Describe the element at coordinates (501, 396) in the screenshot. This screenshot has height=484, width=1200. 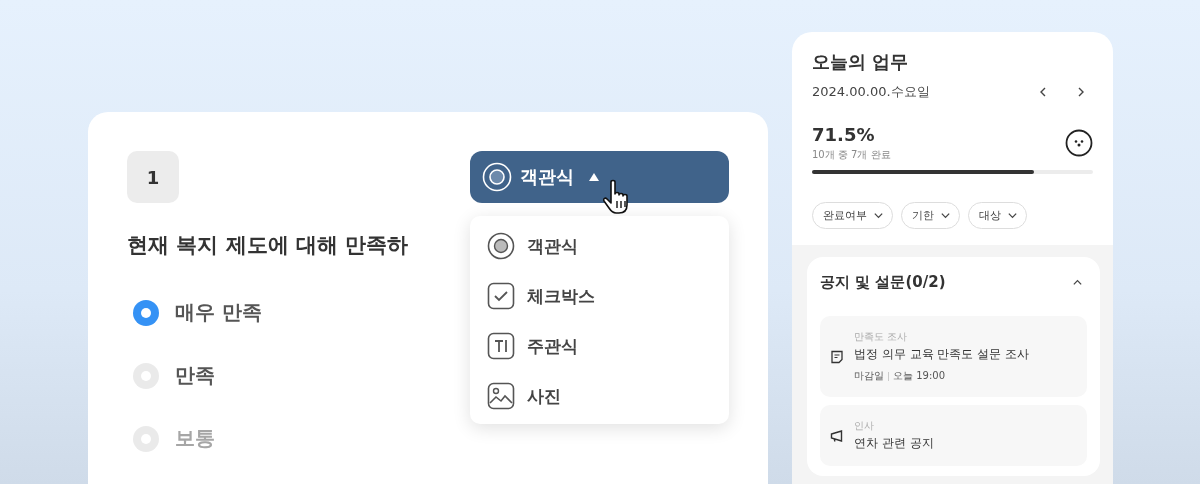
I see `image-icon` at that location.